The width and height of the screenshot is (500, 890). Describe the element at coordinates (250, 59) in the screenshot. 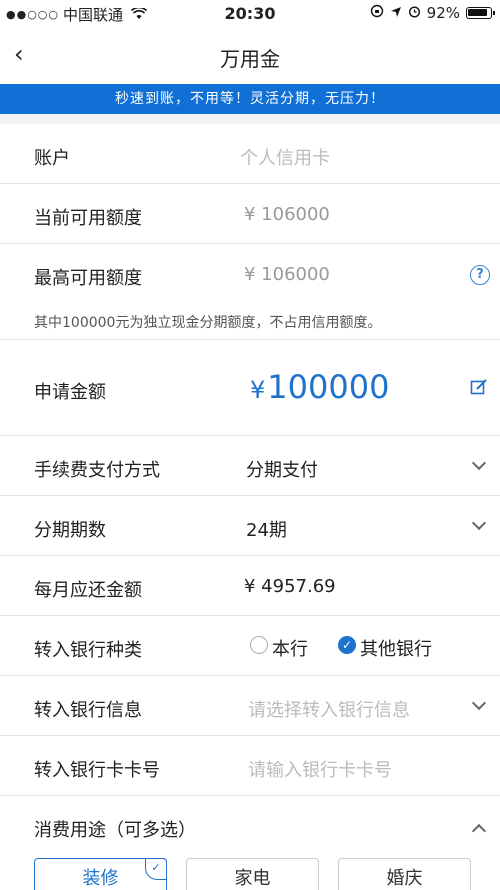

I see `page-title: 万用金` at that location.